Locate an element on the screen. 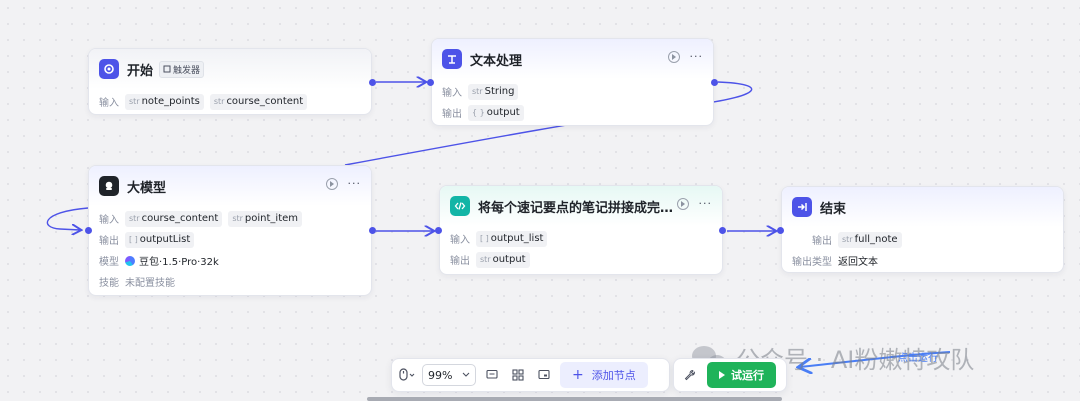 Image resolution: width=1080 pixels, height=401 pixels. debug-tools-button is located at coordinates (690, 375).